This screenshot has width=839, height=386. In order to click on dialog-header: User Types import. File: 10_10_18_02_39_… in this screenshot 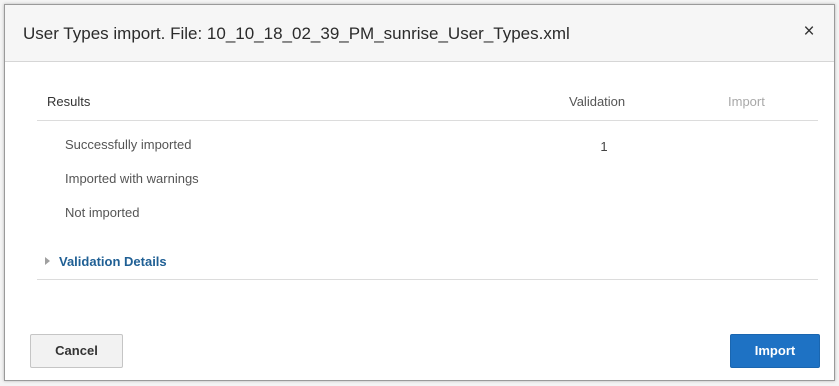, I will do `click(419, 33)`.